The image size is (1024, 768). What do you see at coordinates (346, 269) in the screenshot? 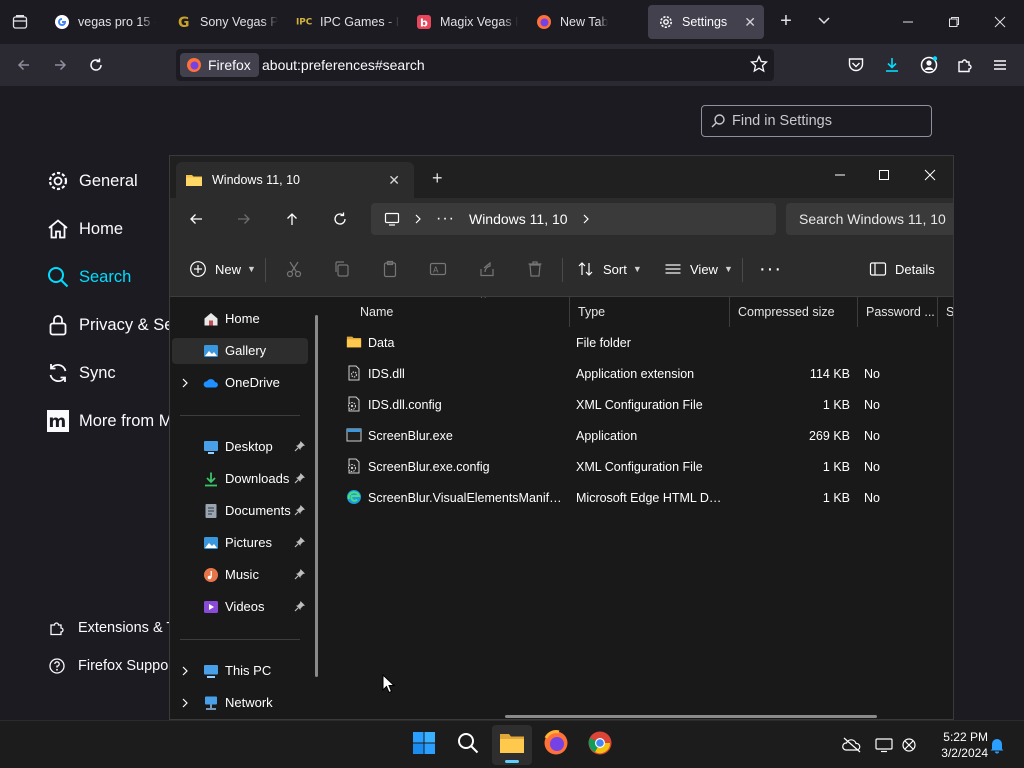
I see `copy-button` at bounding box center [346, 269].